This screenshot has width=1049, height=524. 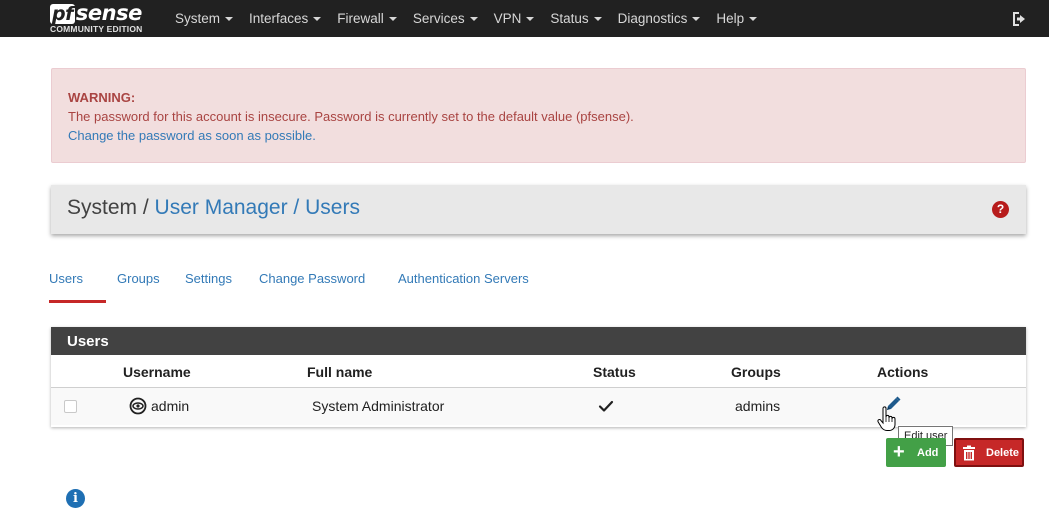 I want to click on breadcrumb-panel: System / User Manager / Users ?, so click(x=538, y=209).